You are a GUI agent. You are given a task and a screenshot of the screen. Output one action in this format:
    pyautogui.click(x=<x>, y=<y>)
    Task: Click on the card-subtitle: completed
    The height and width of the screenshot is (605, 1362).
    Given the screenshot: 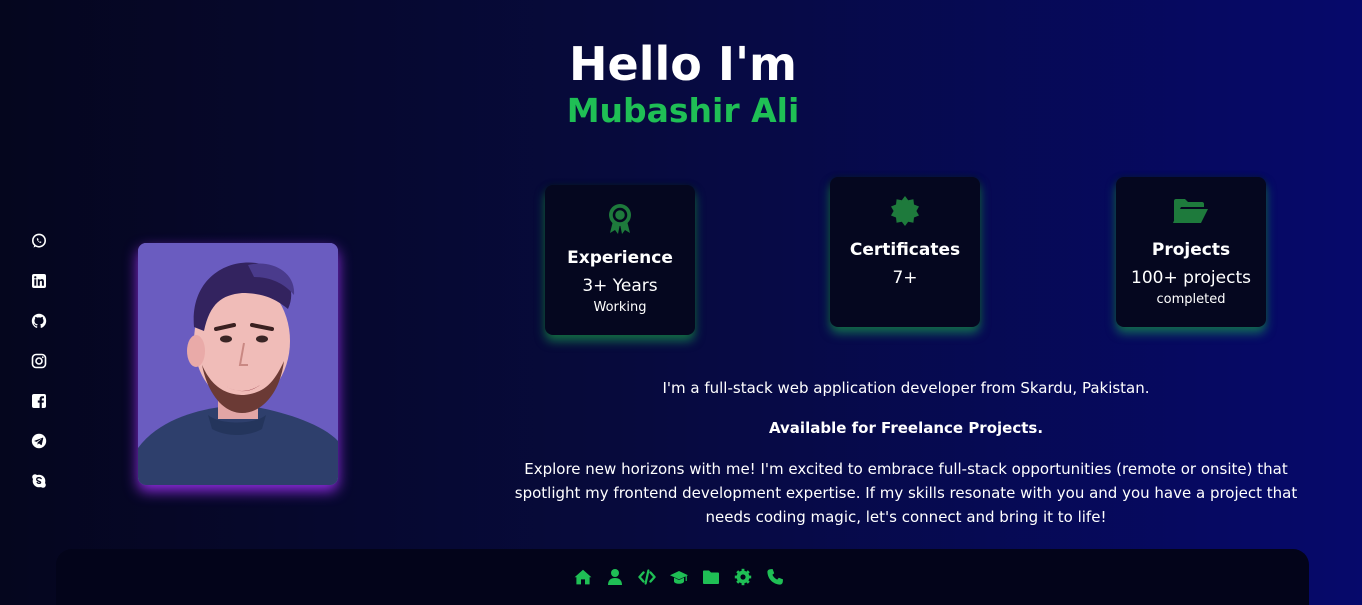 What is the action you would take?
    pyautogui.click(x=1191, y=299)
    